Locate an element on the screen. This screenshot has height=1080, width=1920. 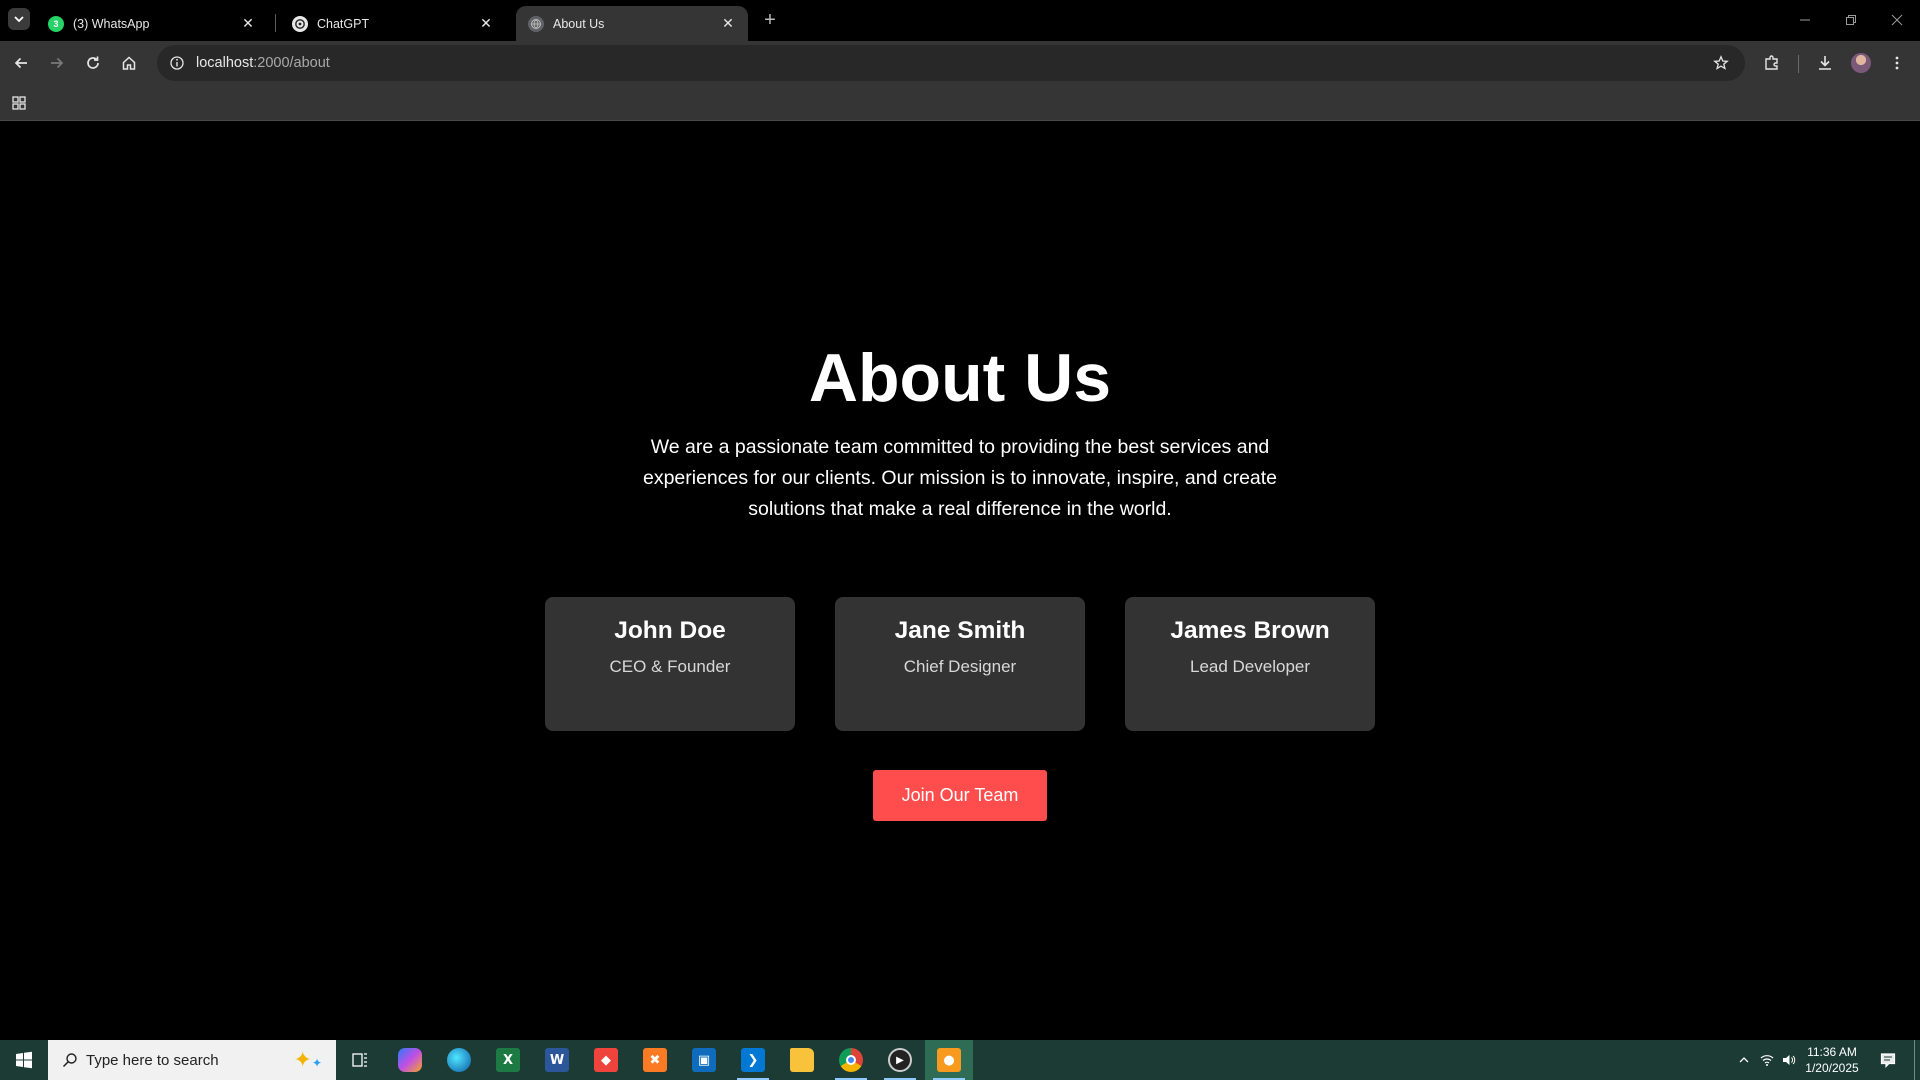
network-button is located at coordinates (1767, 1060).